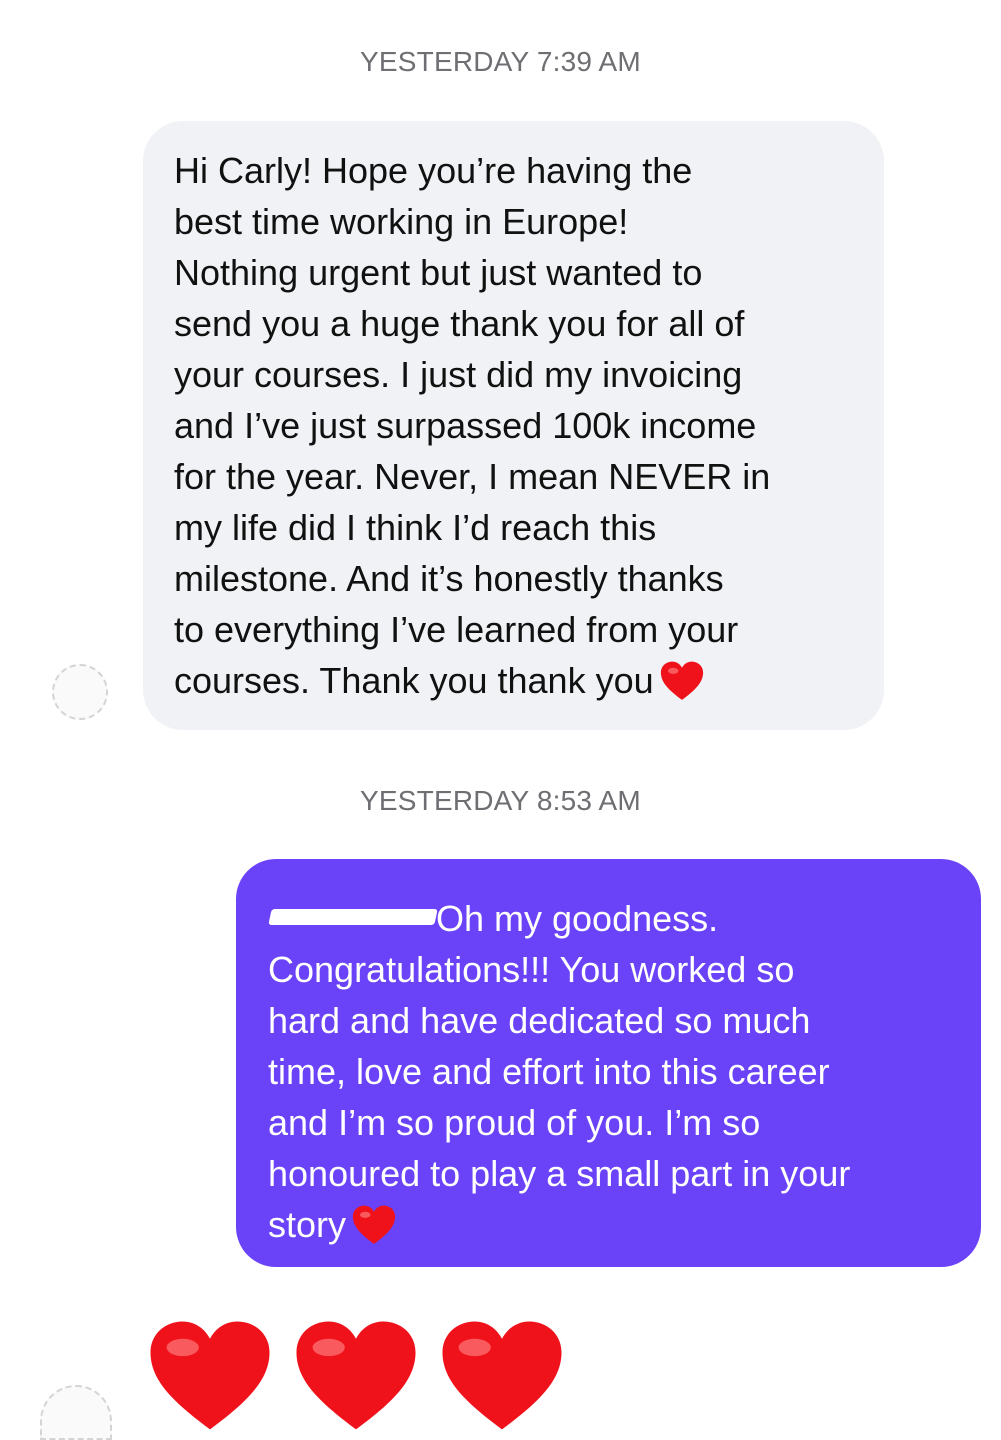 The image size is (1001, 1440). I want to click on message-line: milestone. And it’s honestly thanks, so click(449, 578).